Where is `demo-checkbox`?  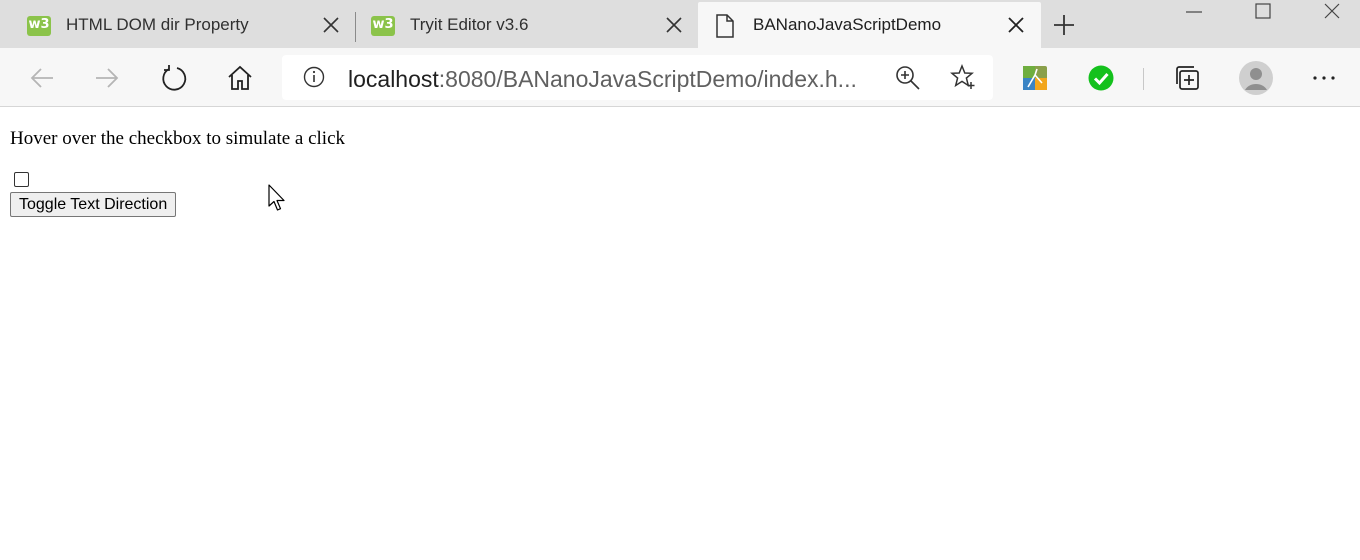 demo-checkbox is located at coordinates (21, 179).